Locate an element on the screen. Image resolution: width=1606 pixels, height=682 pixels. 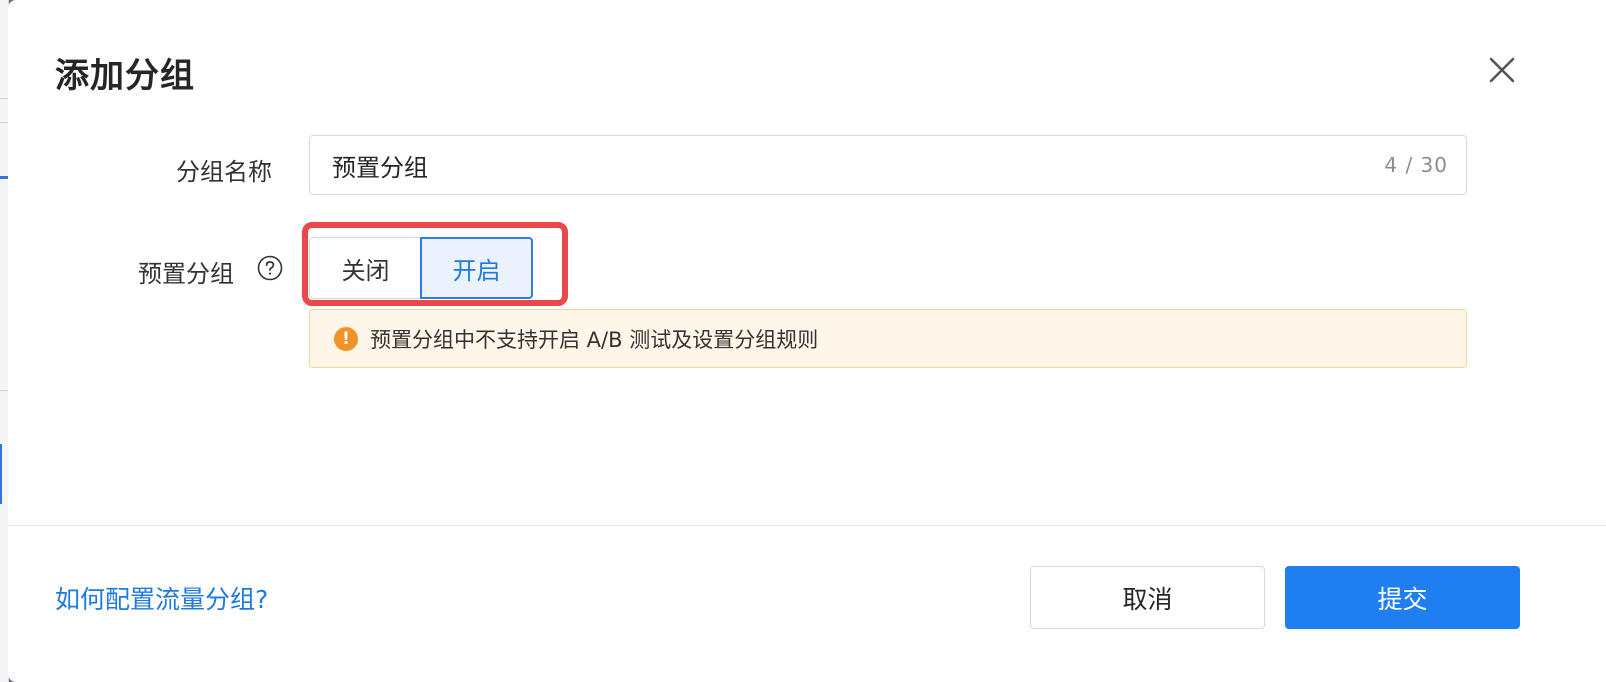
submit-button: 提交 is located at coordinates (1402, 597).